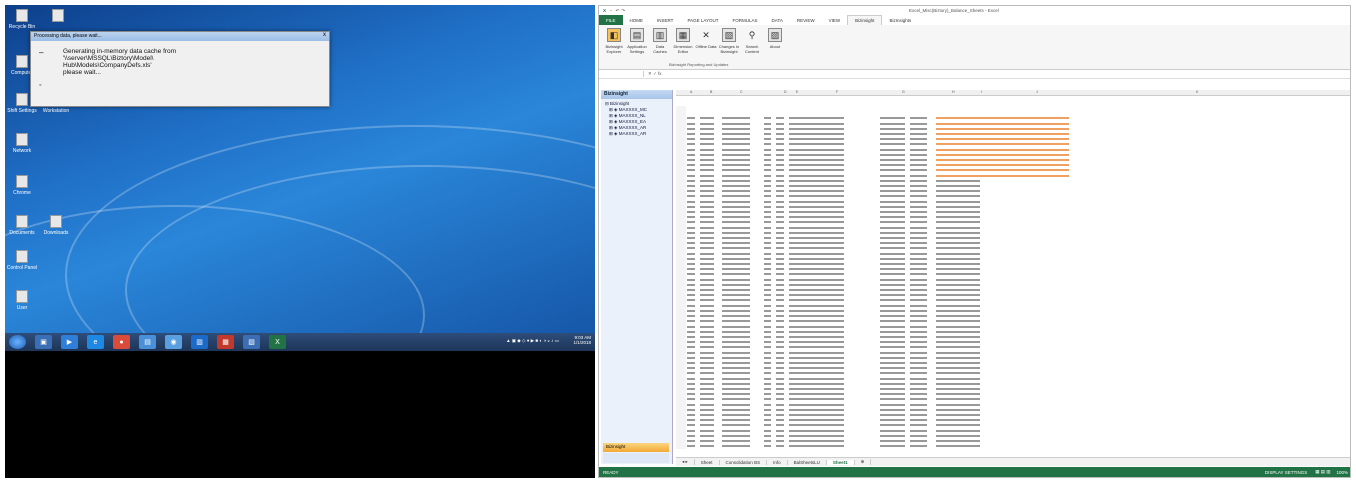  Describe the element at coordinates (807, 462) in the screenshot. I see `sheet-tab: BalSheetsLU` at that location.